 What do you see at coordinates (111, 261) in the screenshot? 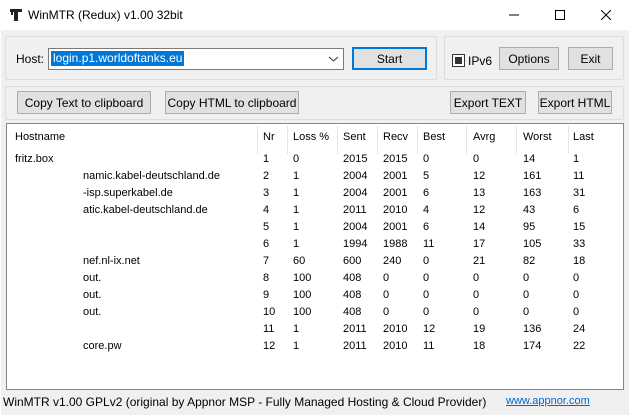
I see `cell-hostname: nef.nl-ix.net` at bounding box center [111, 261].